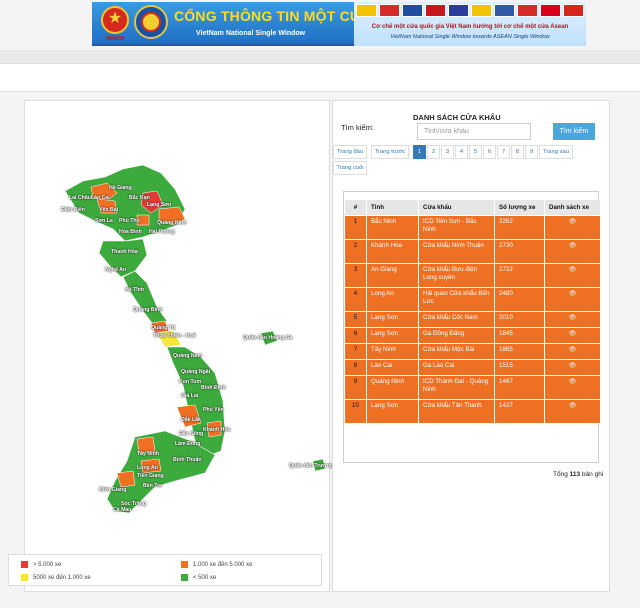 The height and width of the screenshot is (608, 640). I want to click on row-gate: Cửa khẩu Cốc Nam, so click(456, 319).